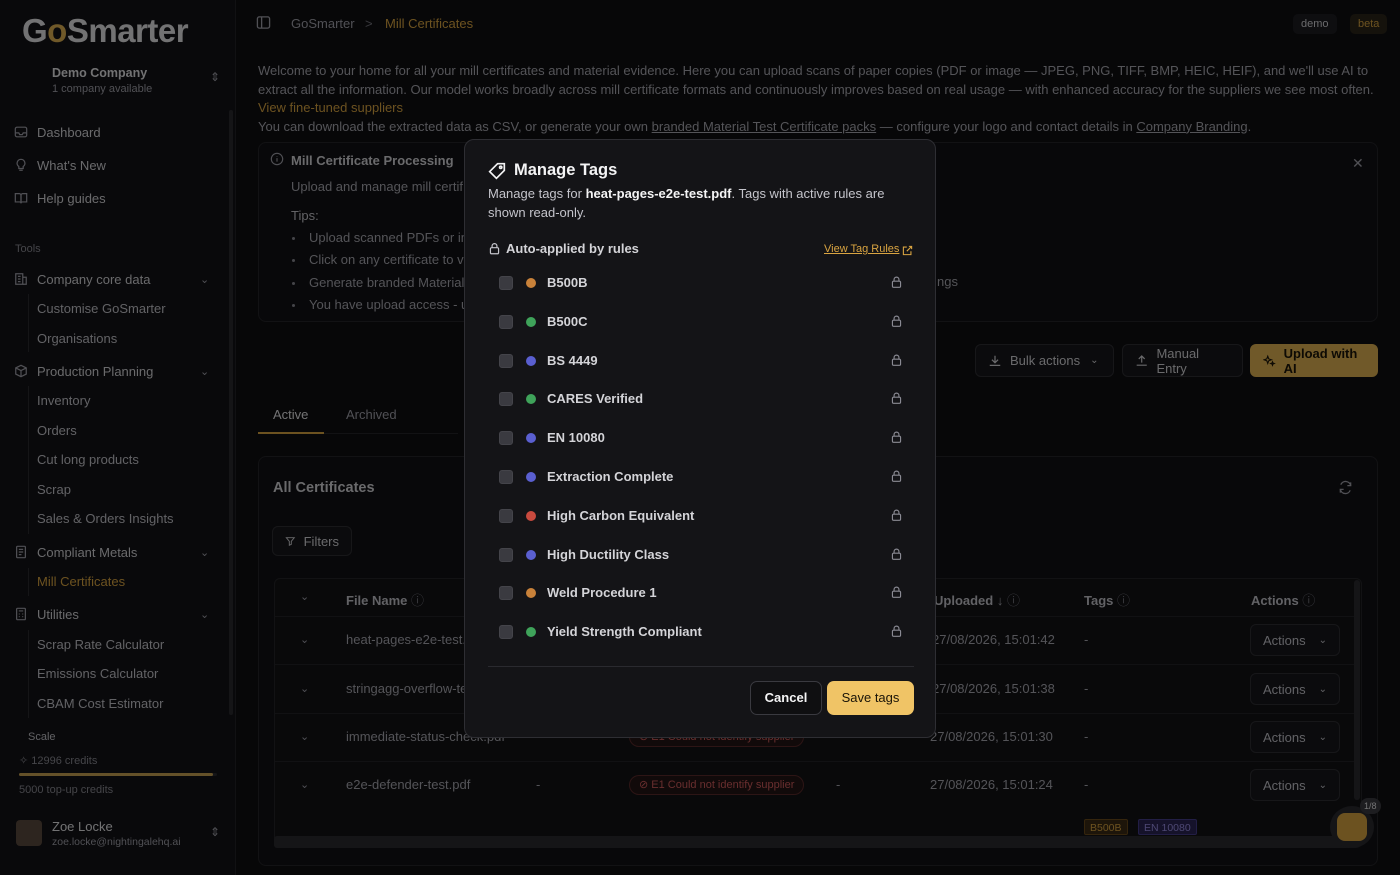  Describe the element at coordinates (701, 666) in the screenshot. I see `dialog-divider` at that location.